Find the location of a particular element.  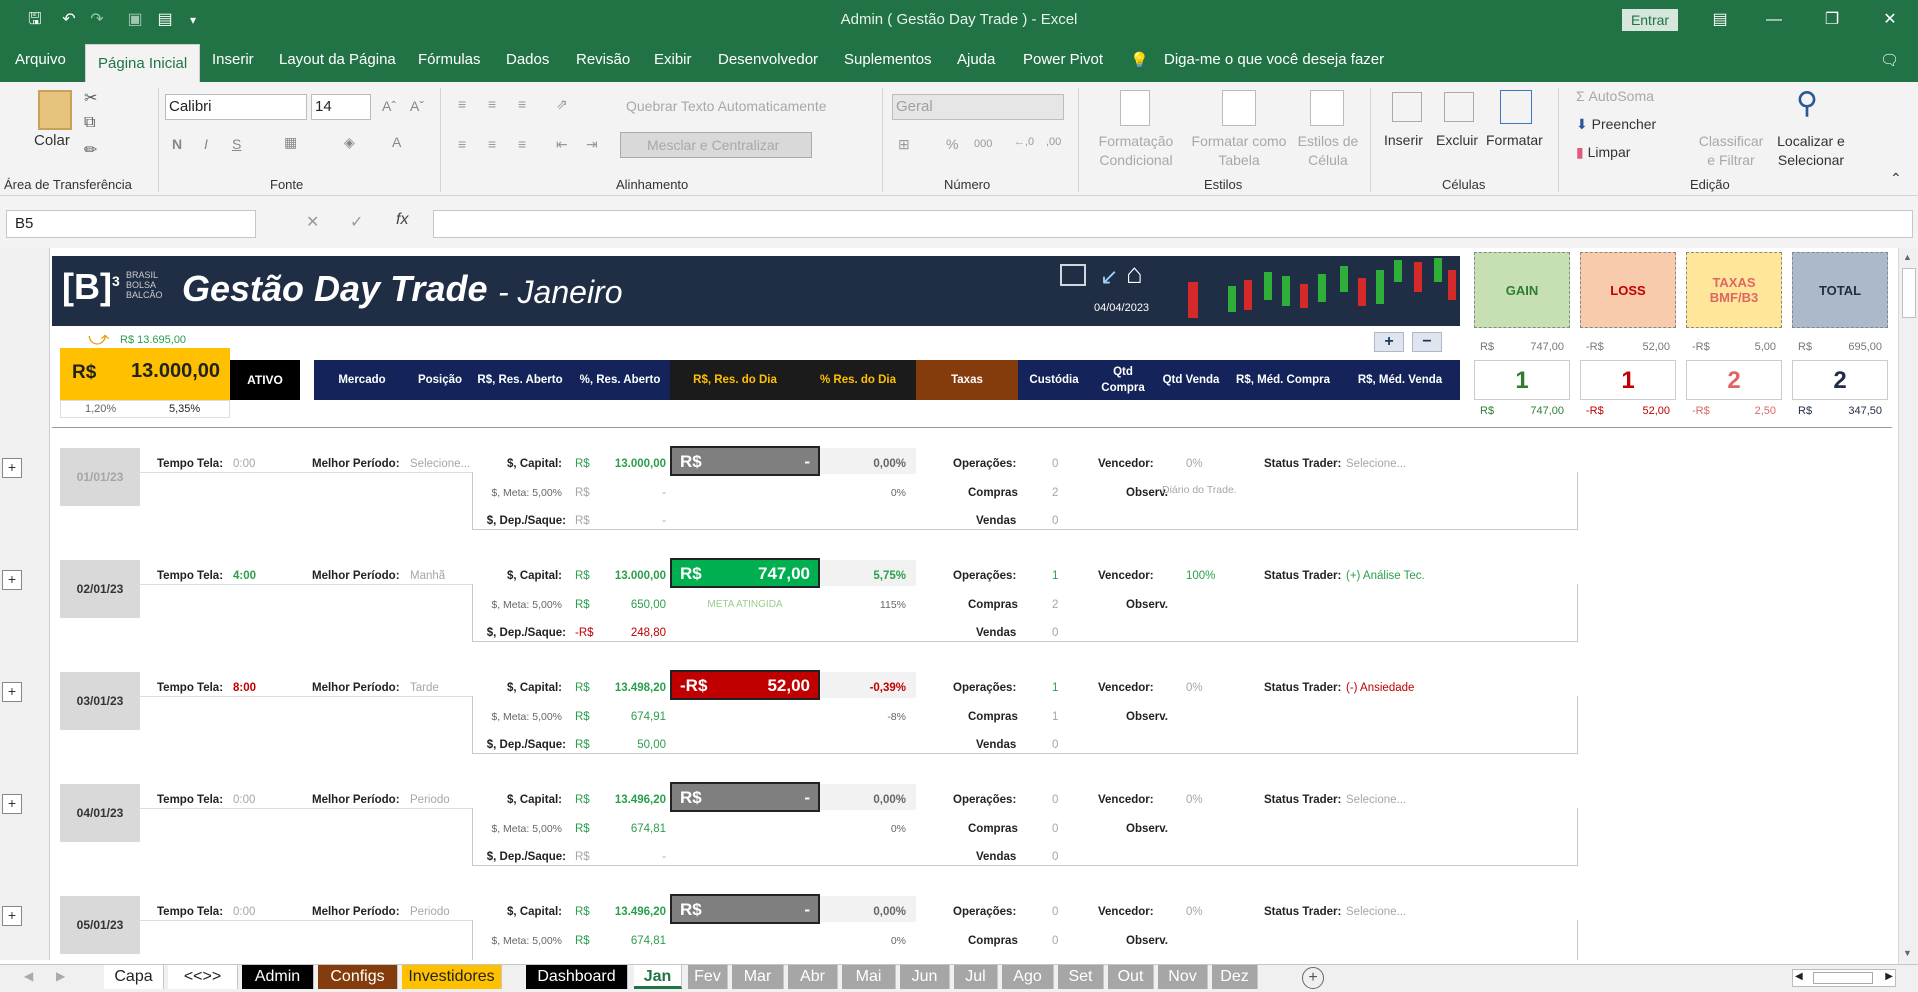

tab-suplementos: Suplementos is located at coordinates (888, 59).